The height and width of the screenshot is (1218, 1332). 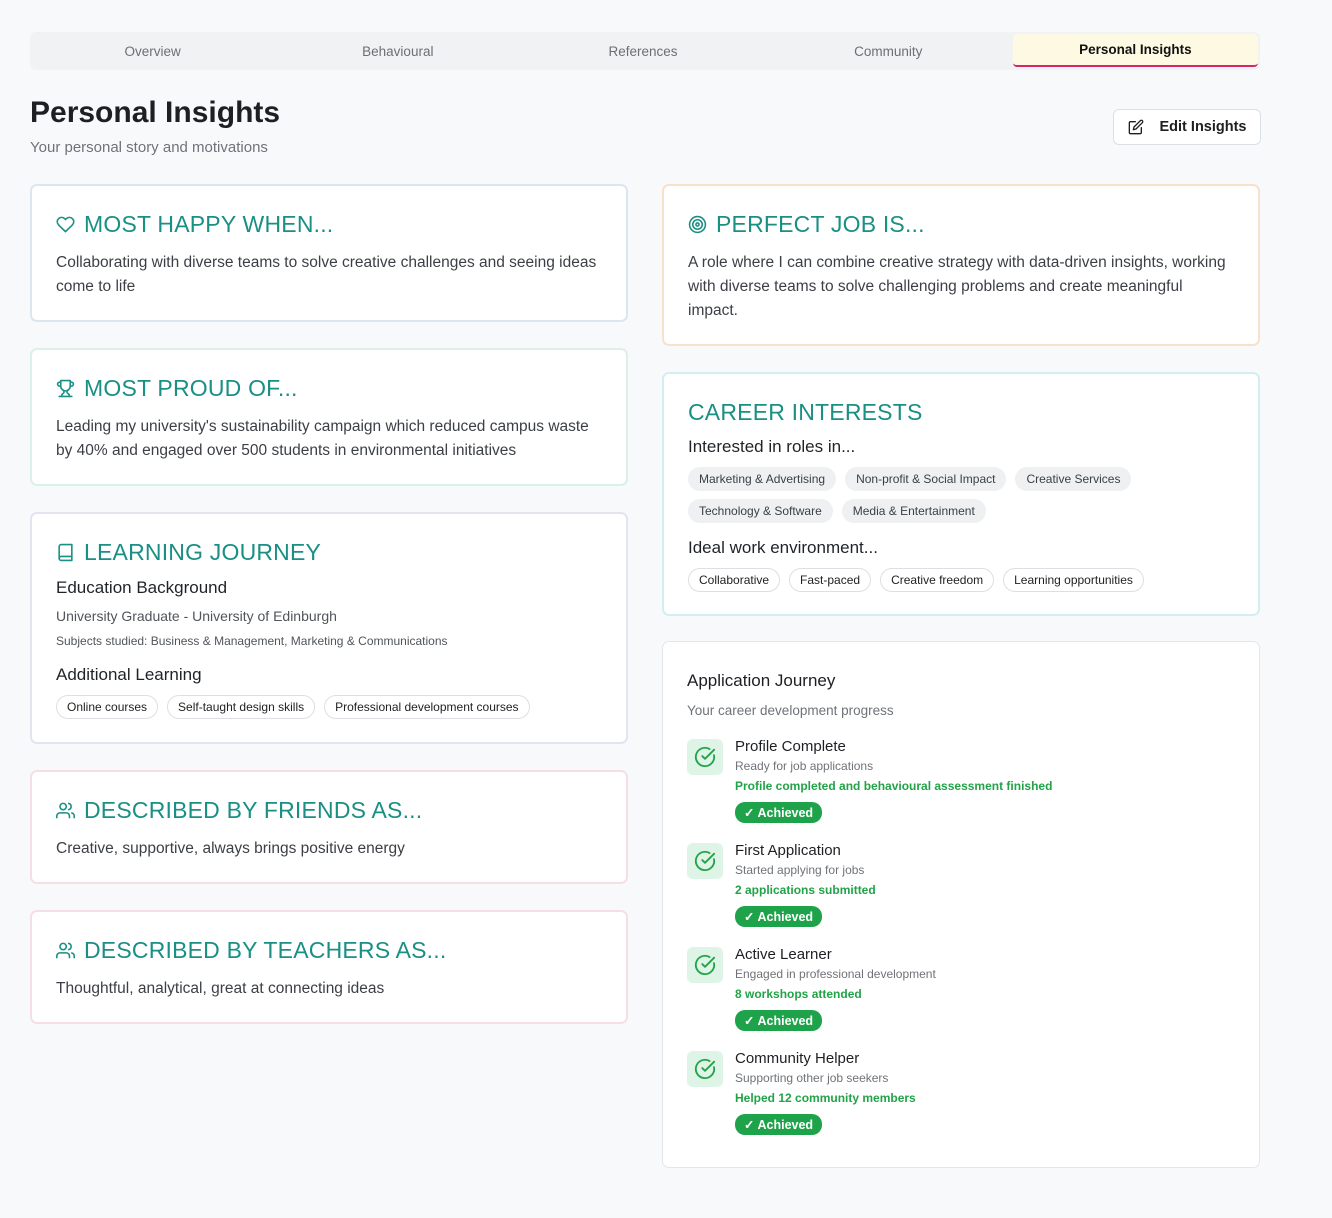 I want to click on milestone-detail: Helped 12 community members, so click(x=825, y=1098).